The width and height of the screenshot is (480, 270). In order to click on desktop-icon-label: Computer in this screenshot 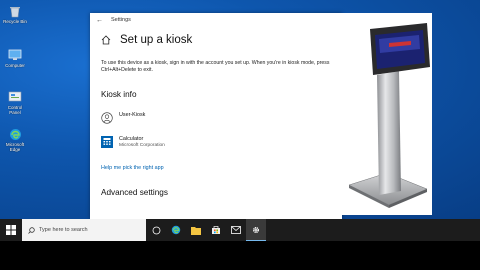, I will do `click(15, 65)`.